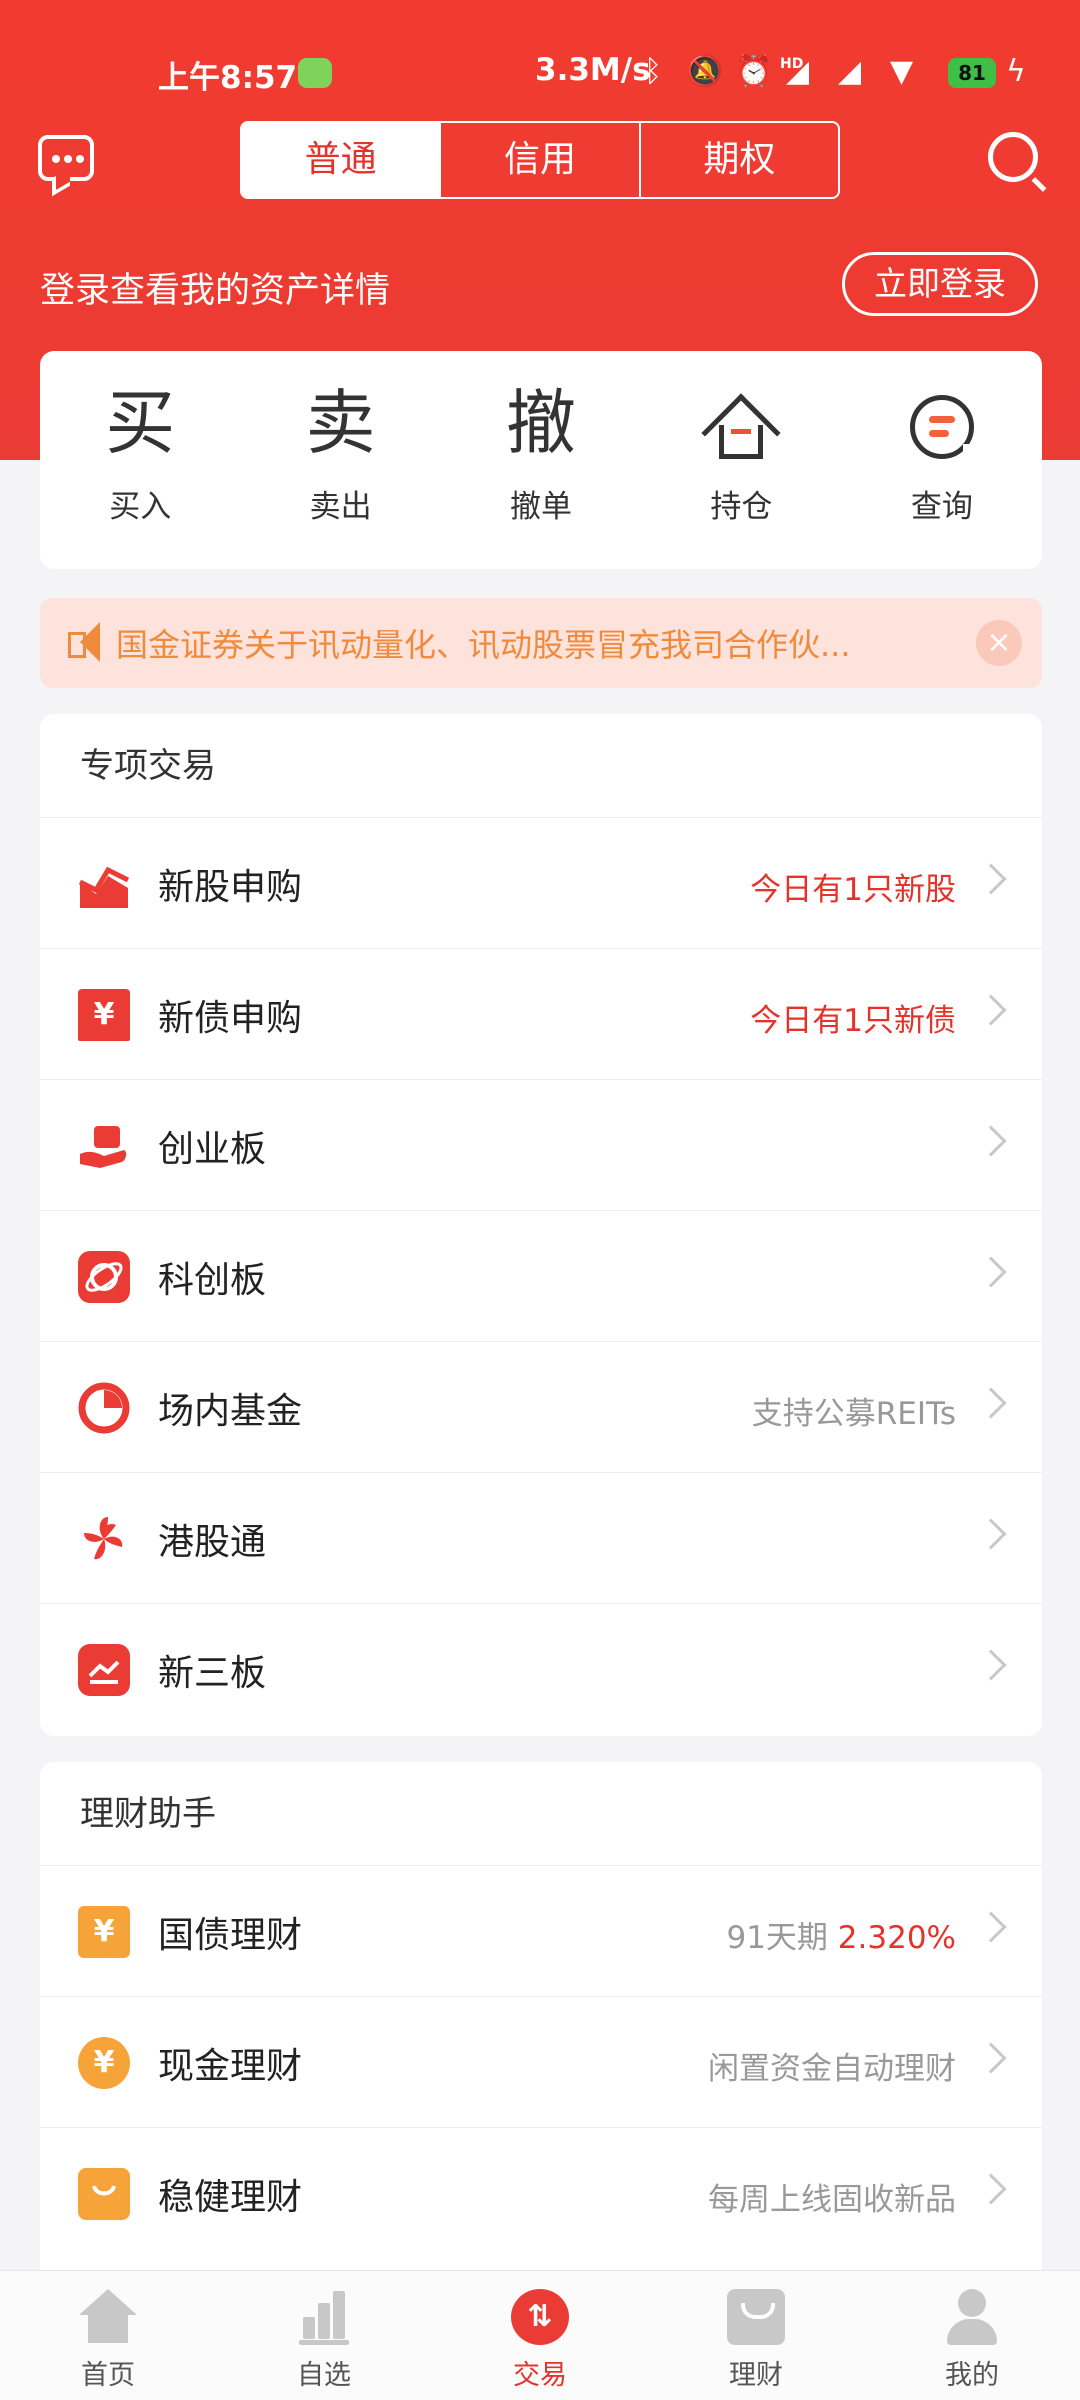  I want to click on tab-credit: 信用, so click(538, 160).